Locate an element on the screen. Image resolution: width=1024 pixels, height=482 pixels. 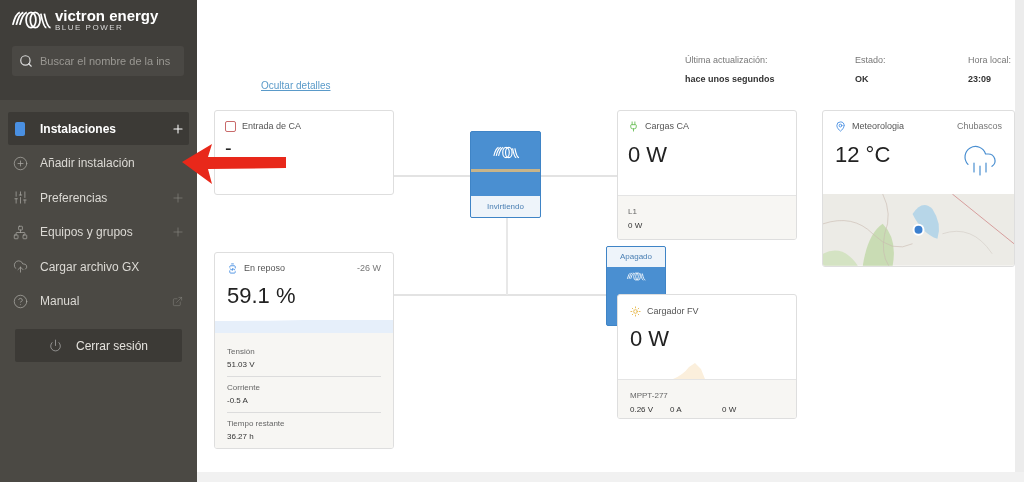
logo-text: victron energy is located at coordinates (107, 15).